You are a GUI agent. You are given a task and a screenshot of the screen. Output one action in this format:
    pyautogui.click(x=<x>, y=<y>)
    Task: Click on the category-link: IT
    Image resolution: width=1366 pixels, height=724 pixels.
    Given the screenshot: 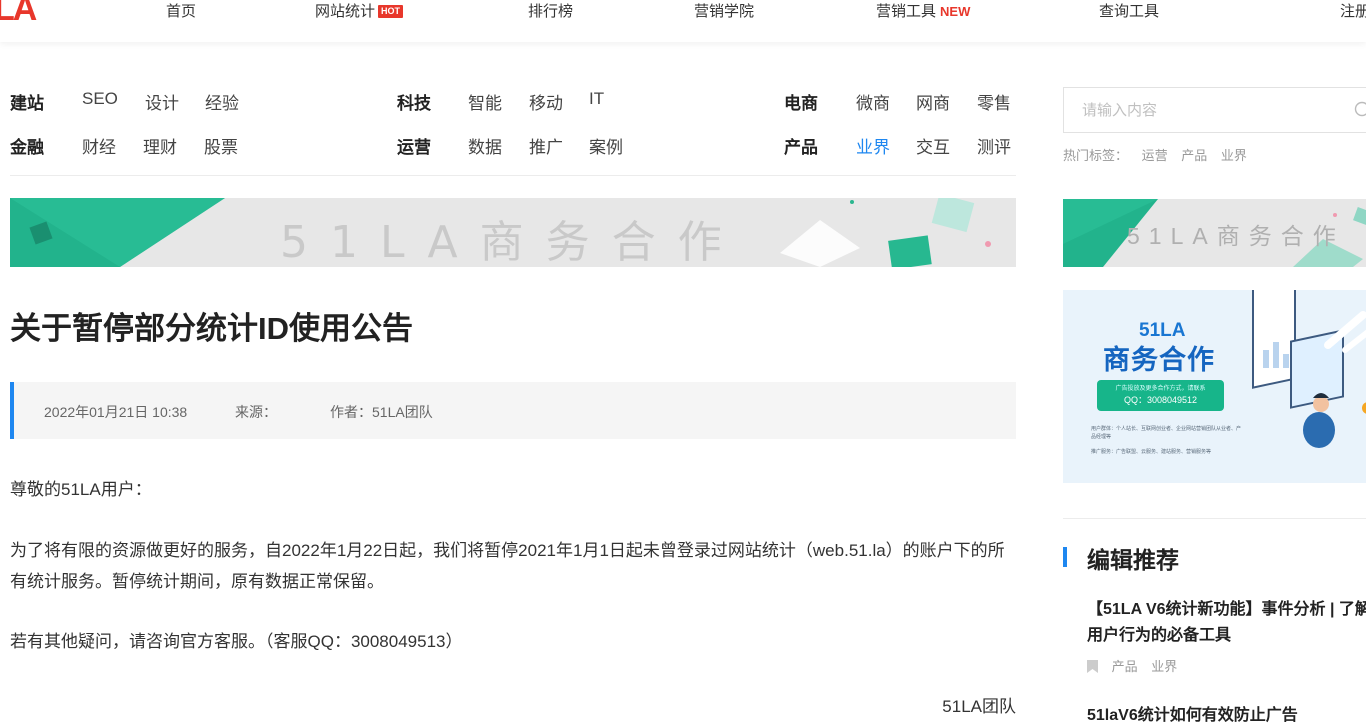 What is the action you would take?
    pyautogui.click(x=596, y=99)
    